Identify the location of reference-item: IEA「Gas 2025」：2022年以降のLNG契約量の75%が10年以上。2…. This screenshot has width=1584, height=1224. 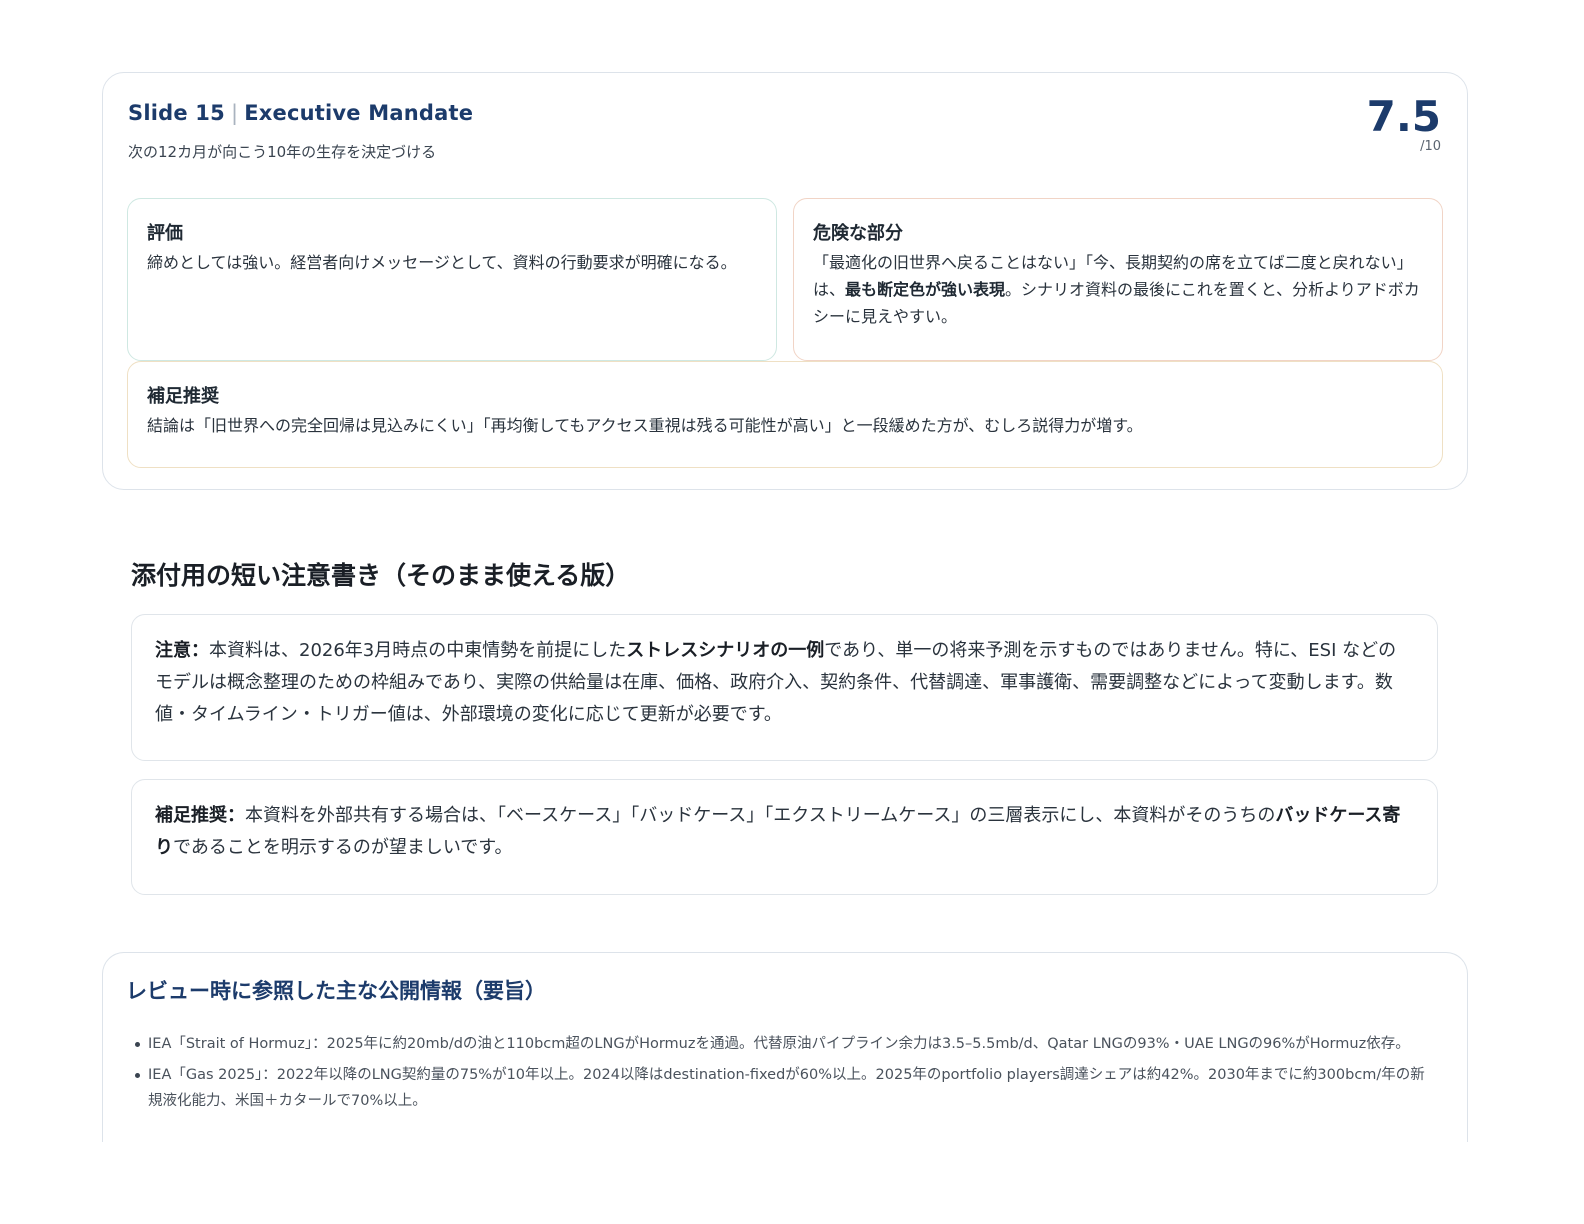
(786, 1088).